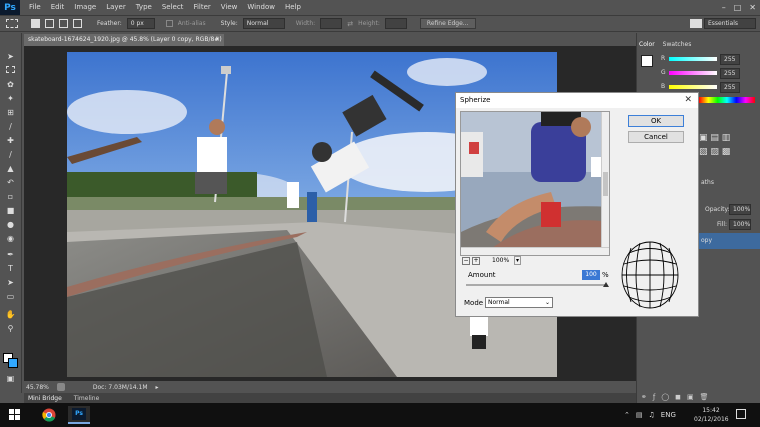 Image resolution: width=760 pixels, height=427 pixels. Describe the element at coordinates (476, 261) in the screenshot. I see `zoom-in-button: +` at that location.